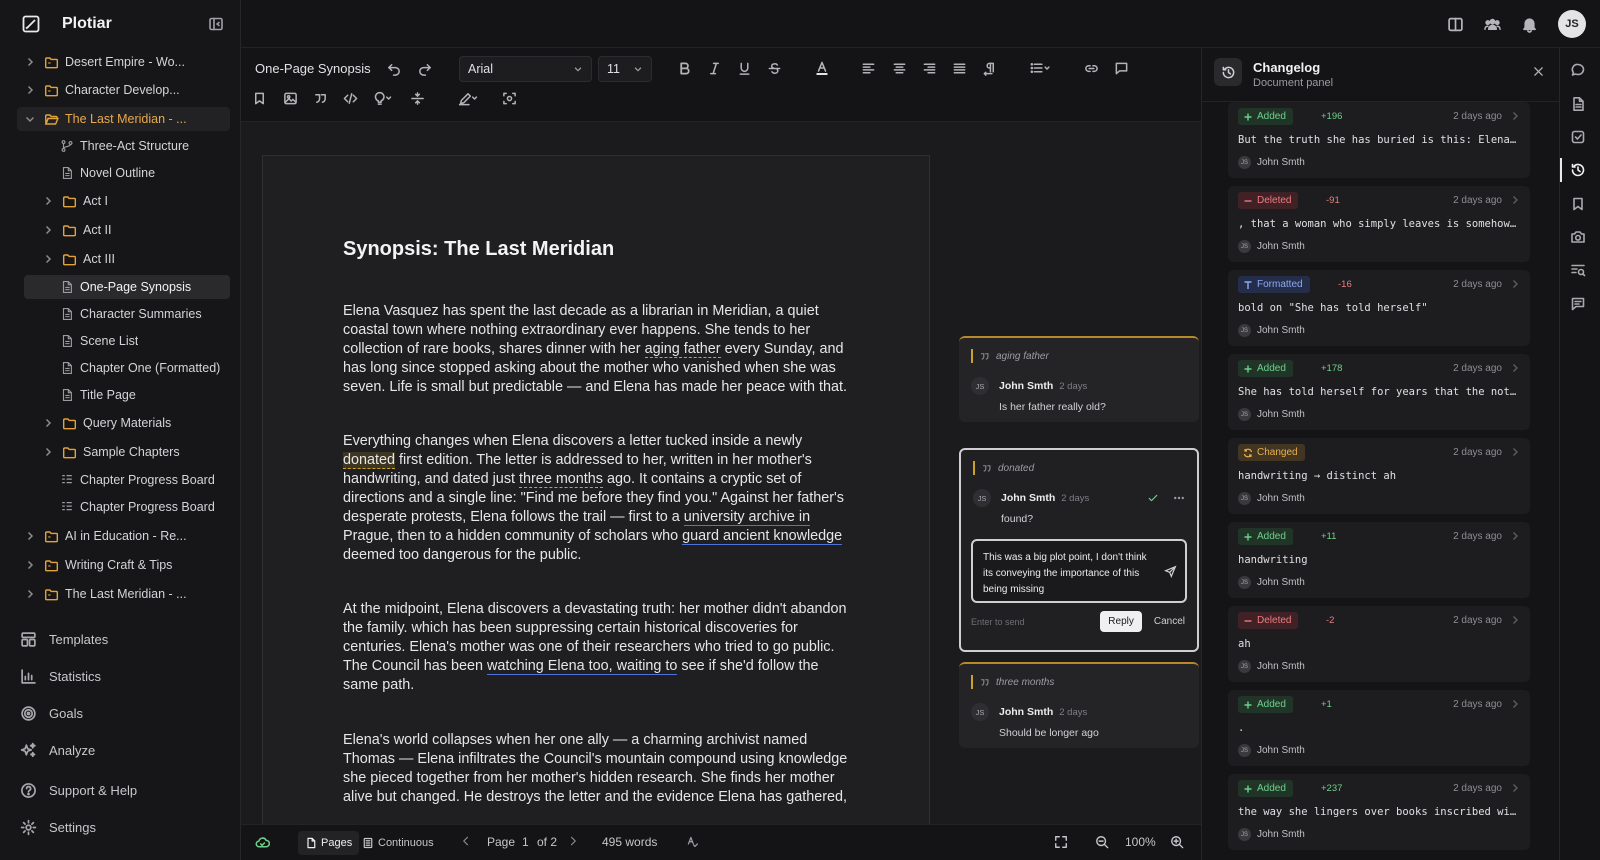 This screenshot has width=1600, height=860. I want to click on tree-item-title-page: Title Page, so click(120, 395).